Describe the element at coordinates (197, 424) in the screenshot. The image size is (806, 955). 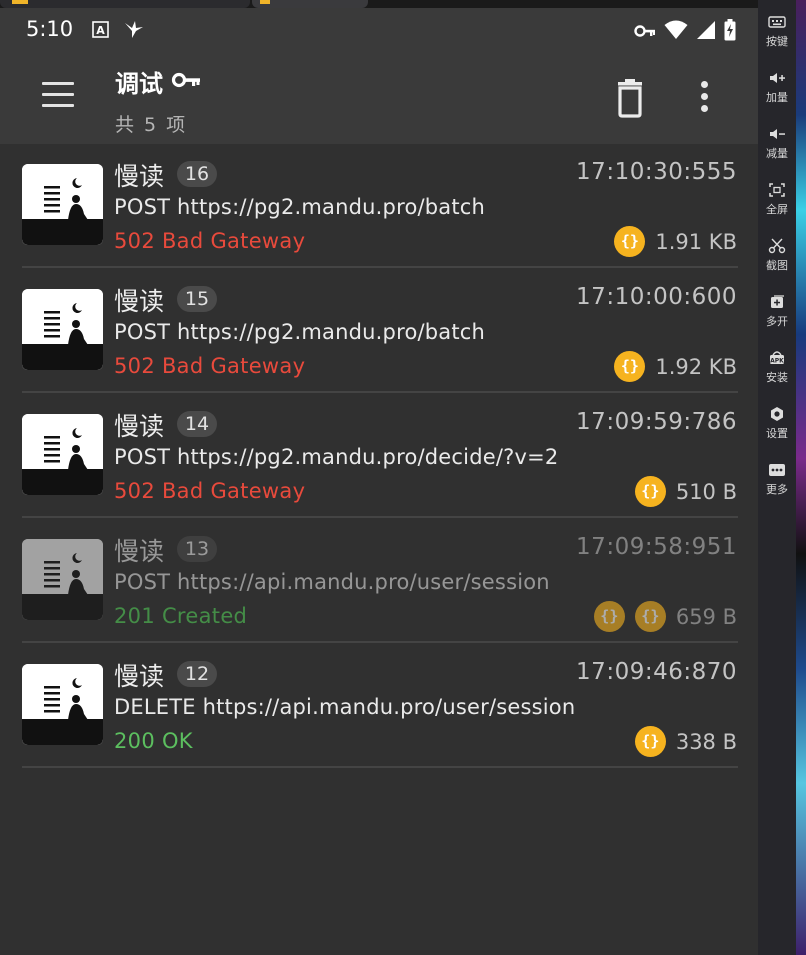
I see `request-id-badge: 14` at that location.